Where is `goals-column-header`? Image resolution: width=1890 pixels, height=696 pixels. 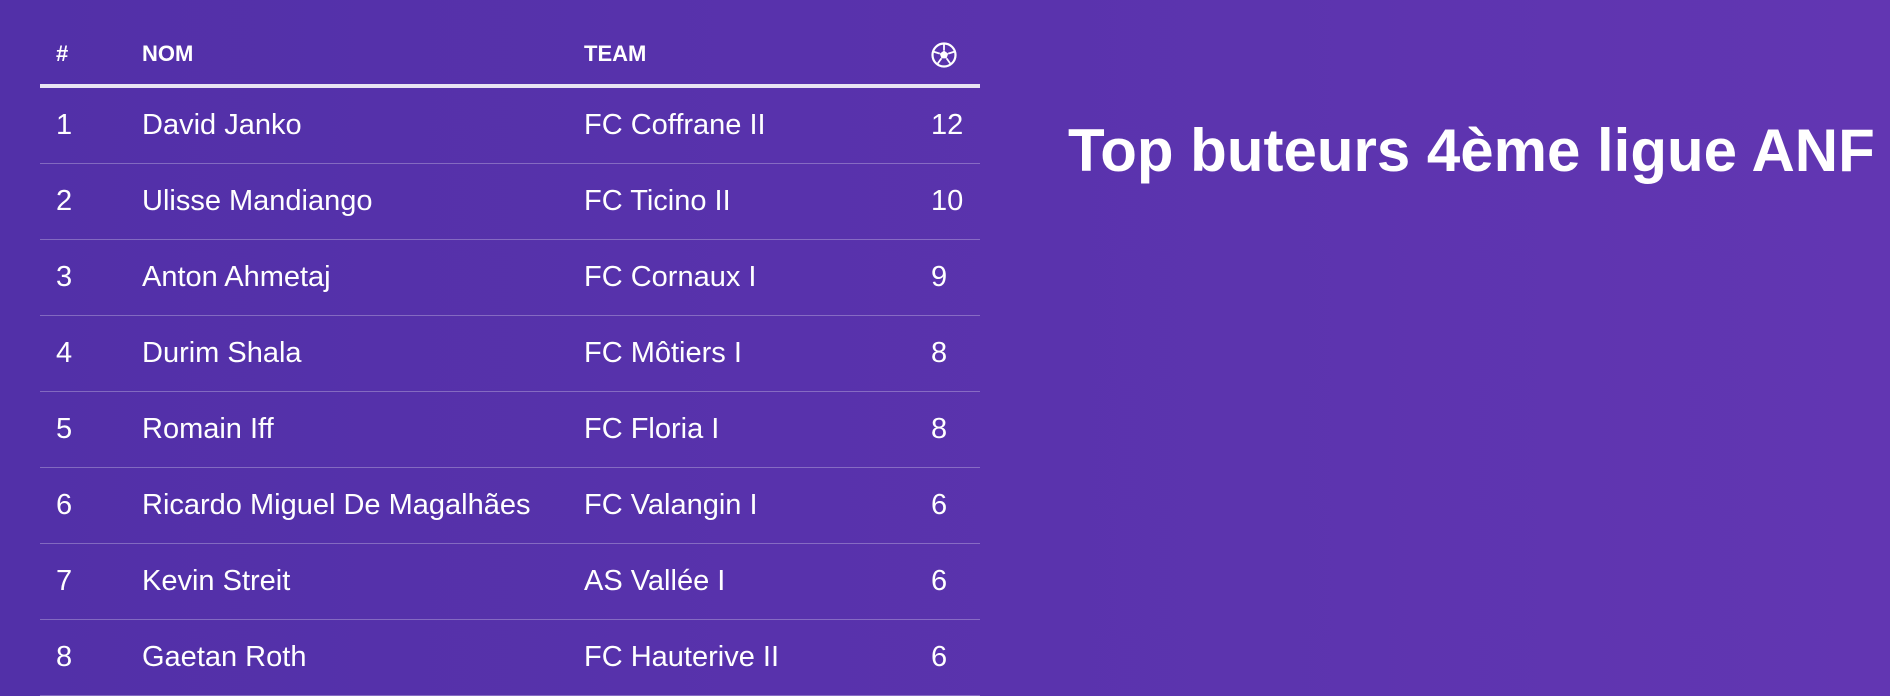
goals-column-header is located at coordinates (955, 56).